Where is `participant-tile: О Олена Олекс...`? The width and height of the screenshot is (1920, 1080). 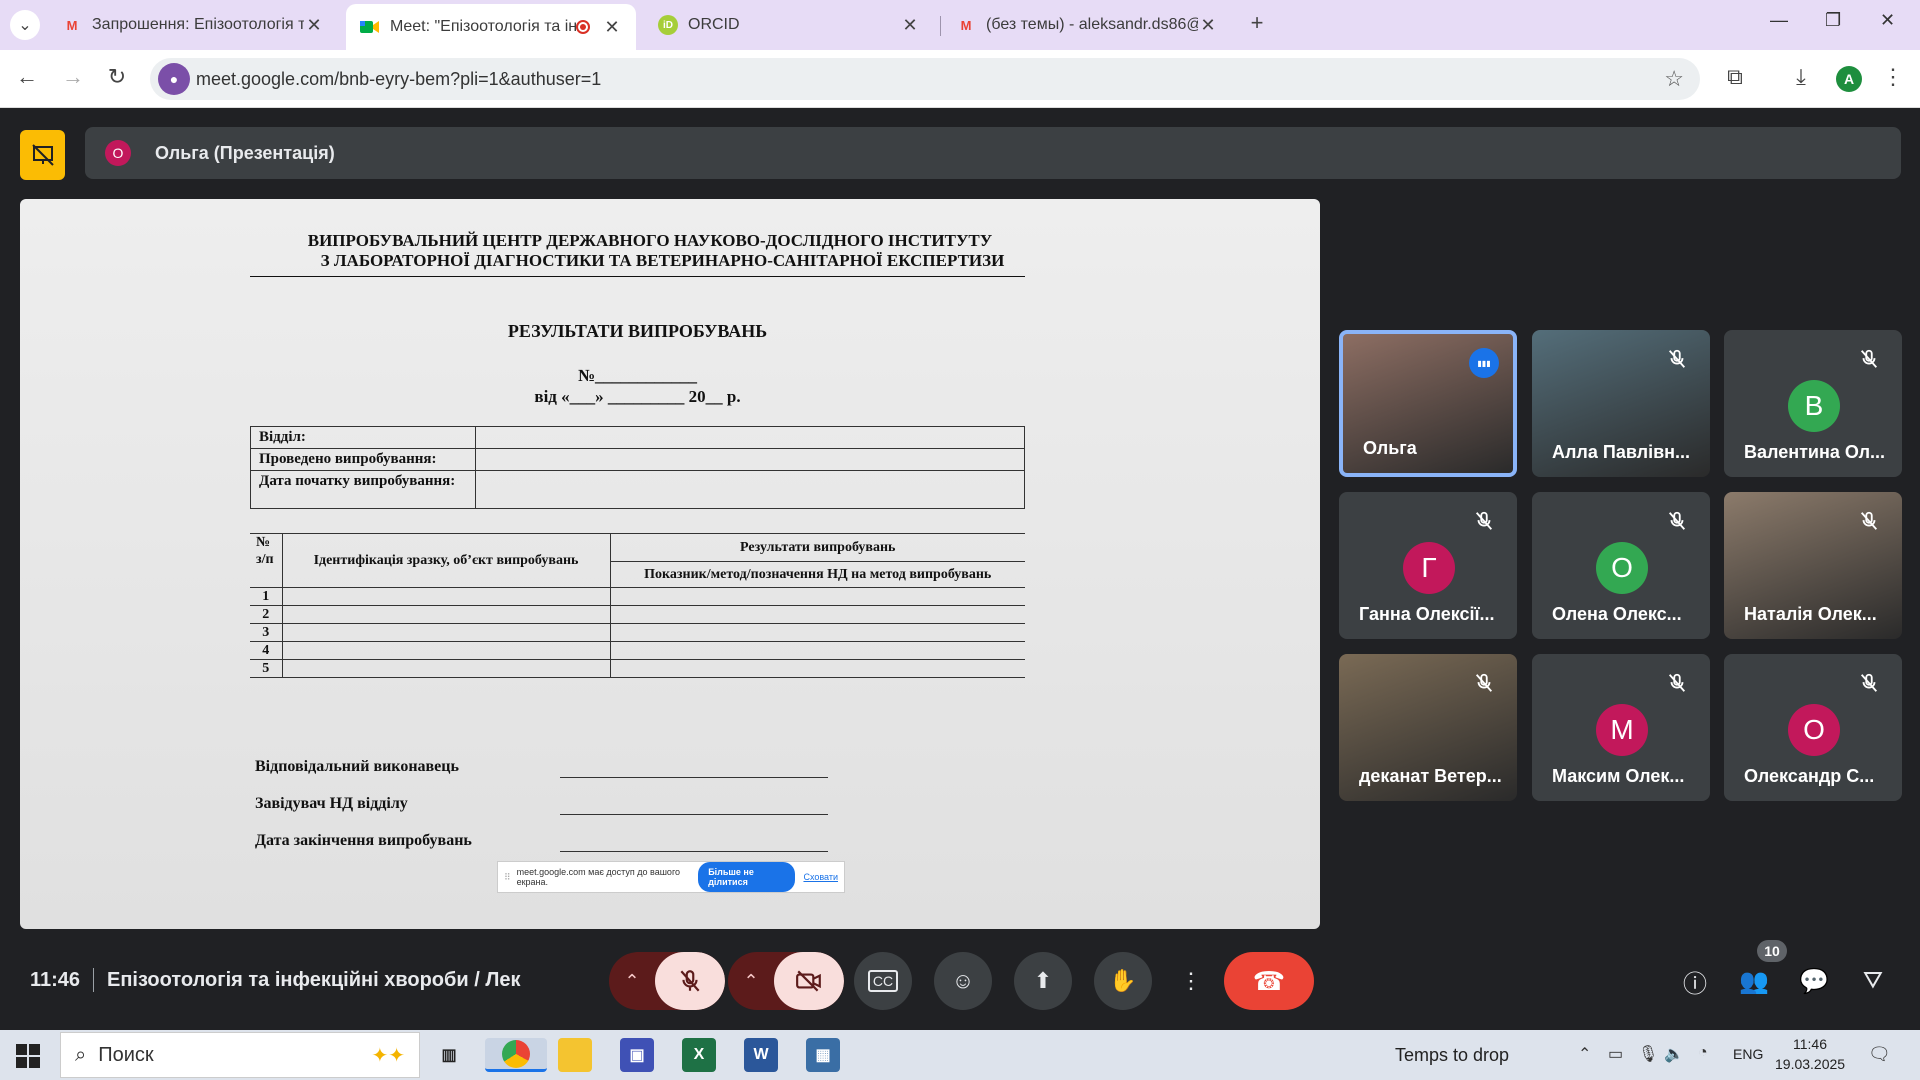 participant-tile: О Олена Олекс... is located at coordinates (1621, 565).